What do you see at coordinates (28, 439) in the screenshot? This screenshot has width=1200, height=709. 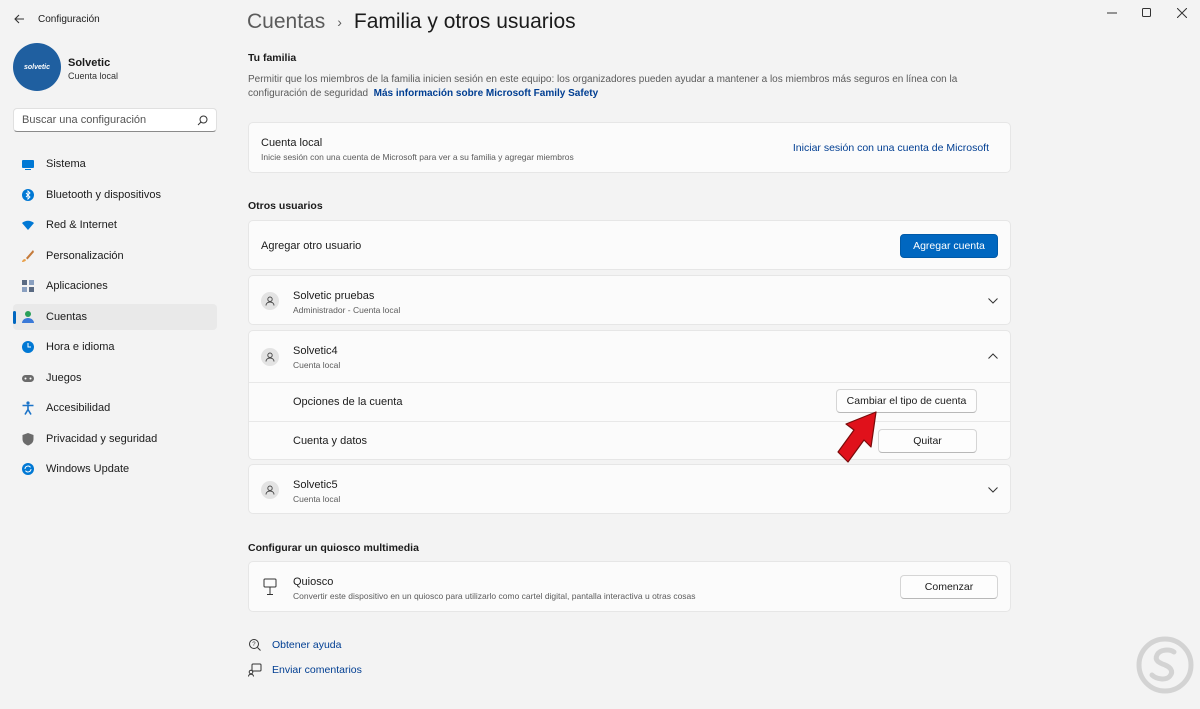 I see `shield-icon` at bounding box center [28, 439].